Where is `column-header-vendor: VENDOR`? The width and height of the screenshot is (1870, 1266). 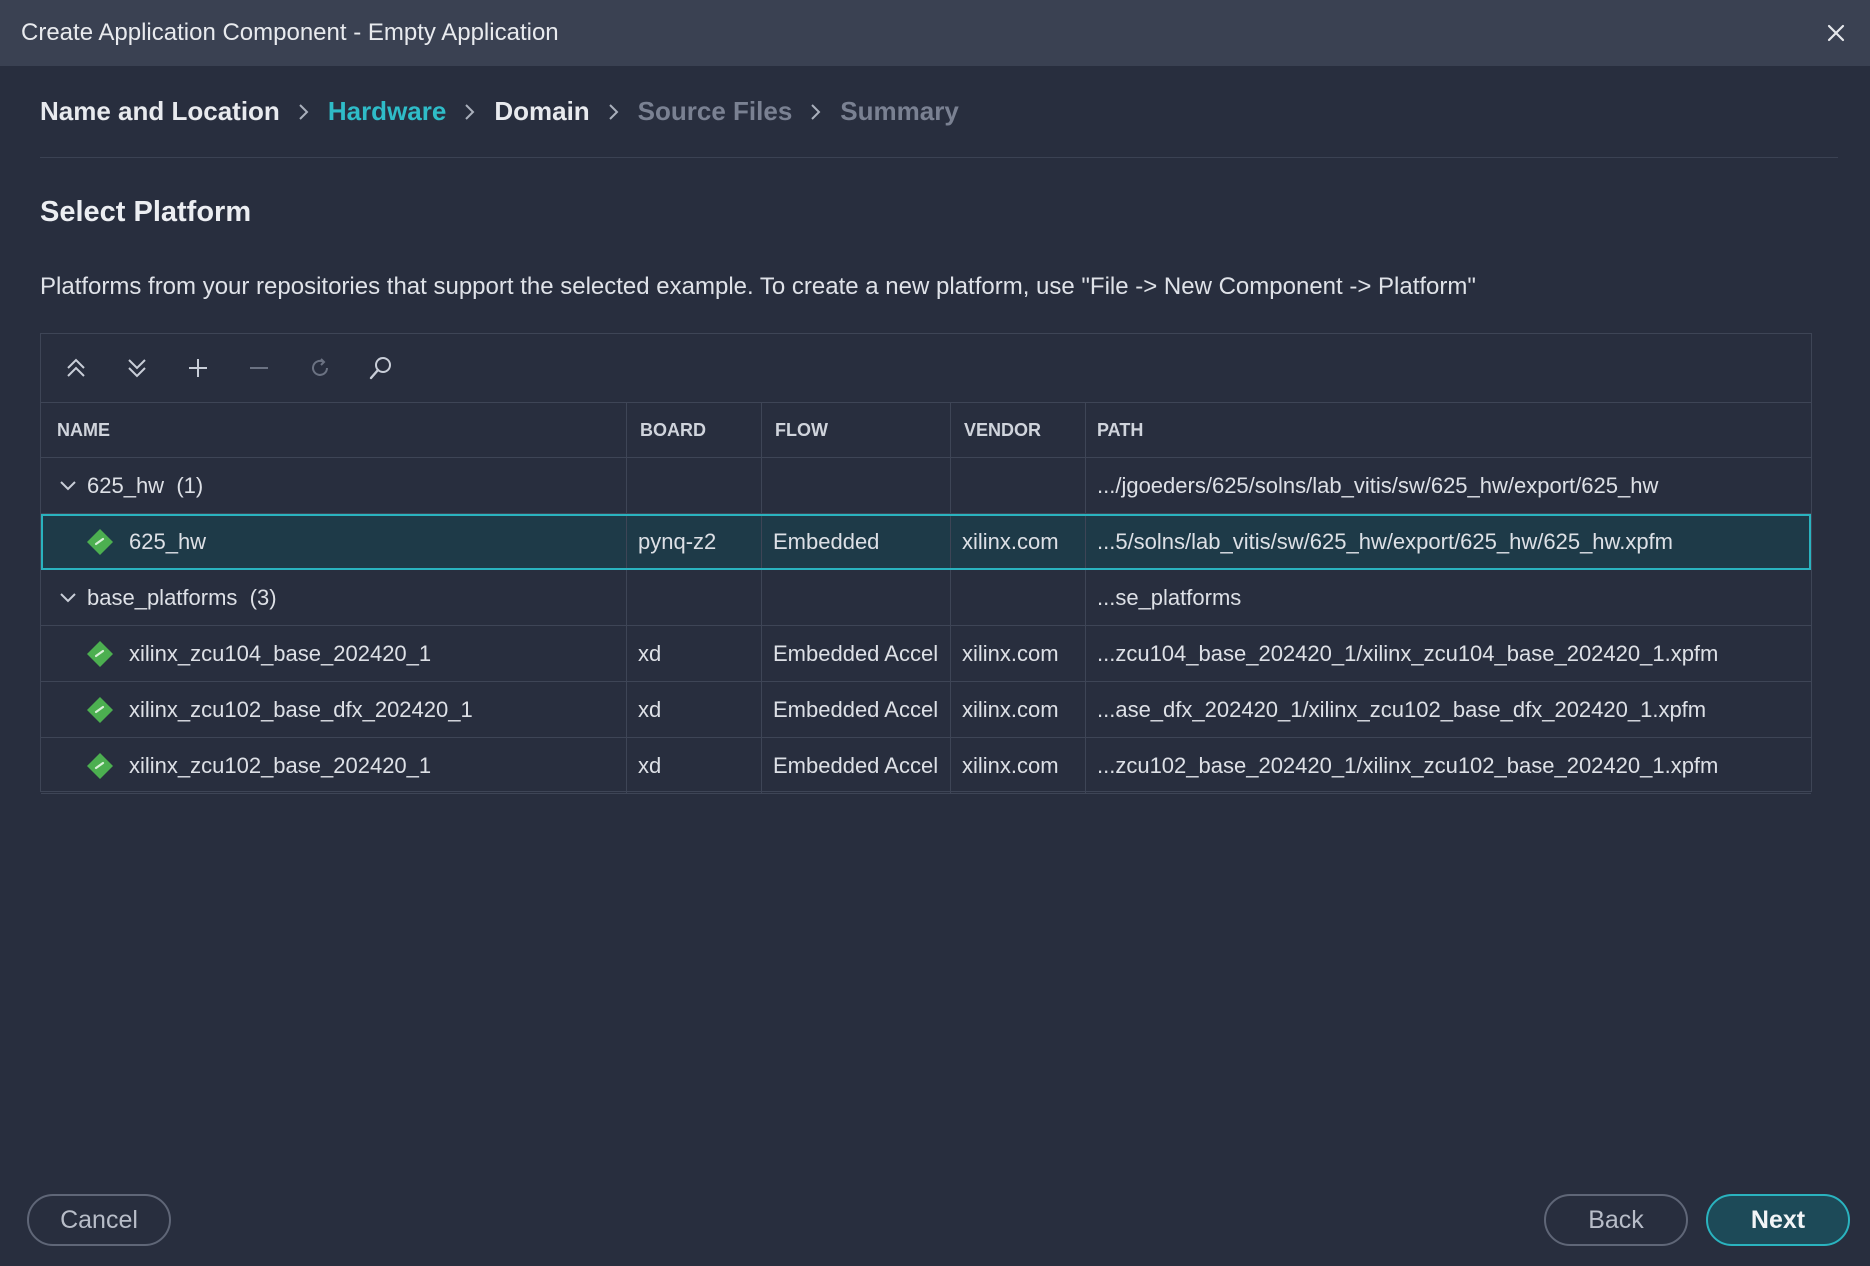
column-header-vendor: VENDOR is located at coordinates (1018, 430).